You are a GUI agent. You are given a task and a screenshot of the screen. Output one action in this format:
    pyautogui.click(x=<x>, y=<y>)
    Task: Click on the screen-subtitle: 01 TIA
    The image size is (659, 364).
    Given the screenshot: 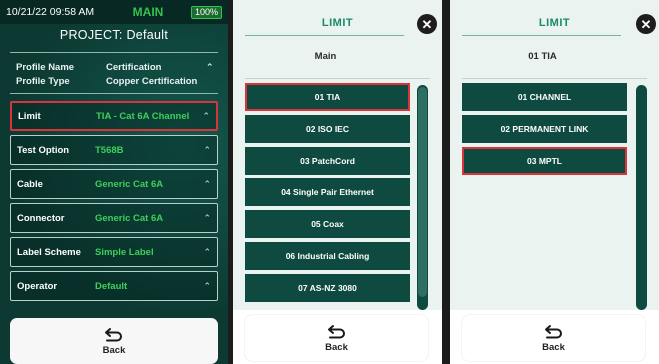 What is the action you would take?
    pyautogui.click(x=542, y=56)
    